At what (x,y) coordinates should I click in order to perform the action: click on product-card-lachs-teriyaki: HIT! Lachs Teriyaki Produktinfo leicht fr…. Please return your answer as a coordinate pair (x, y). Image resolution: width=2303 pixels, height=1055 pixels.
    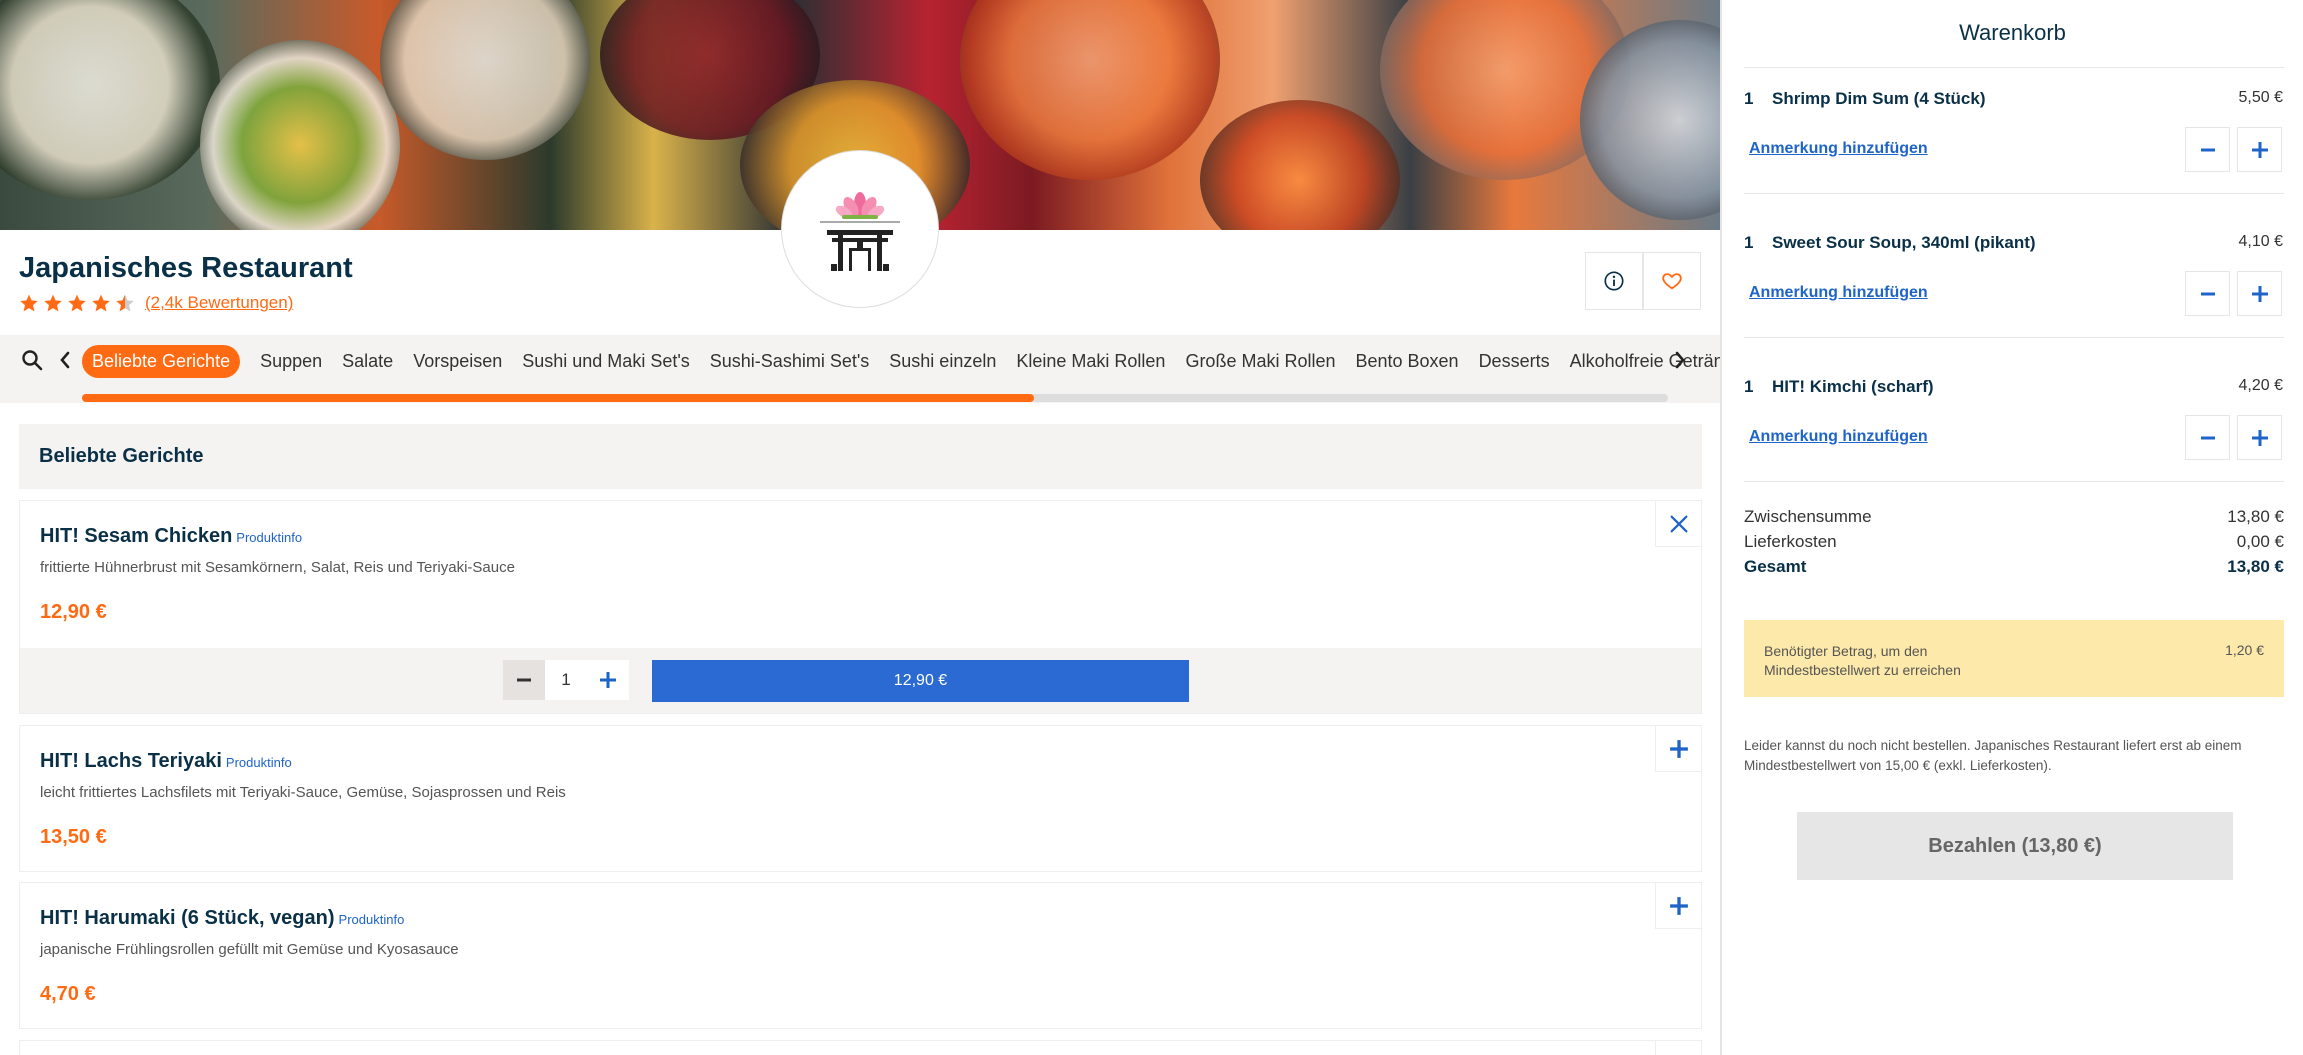
    Looking at the image, I should click on (860, 798).